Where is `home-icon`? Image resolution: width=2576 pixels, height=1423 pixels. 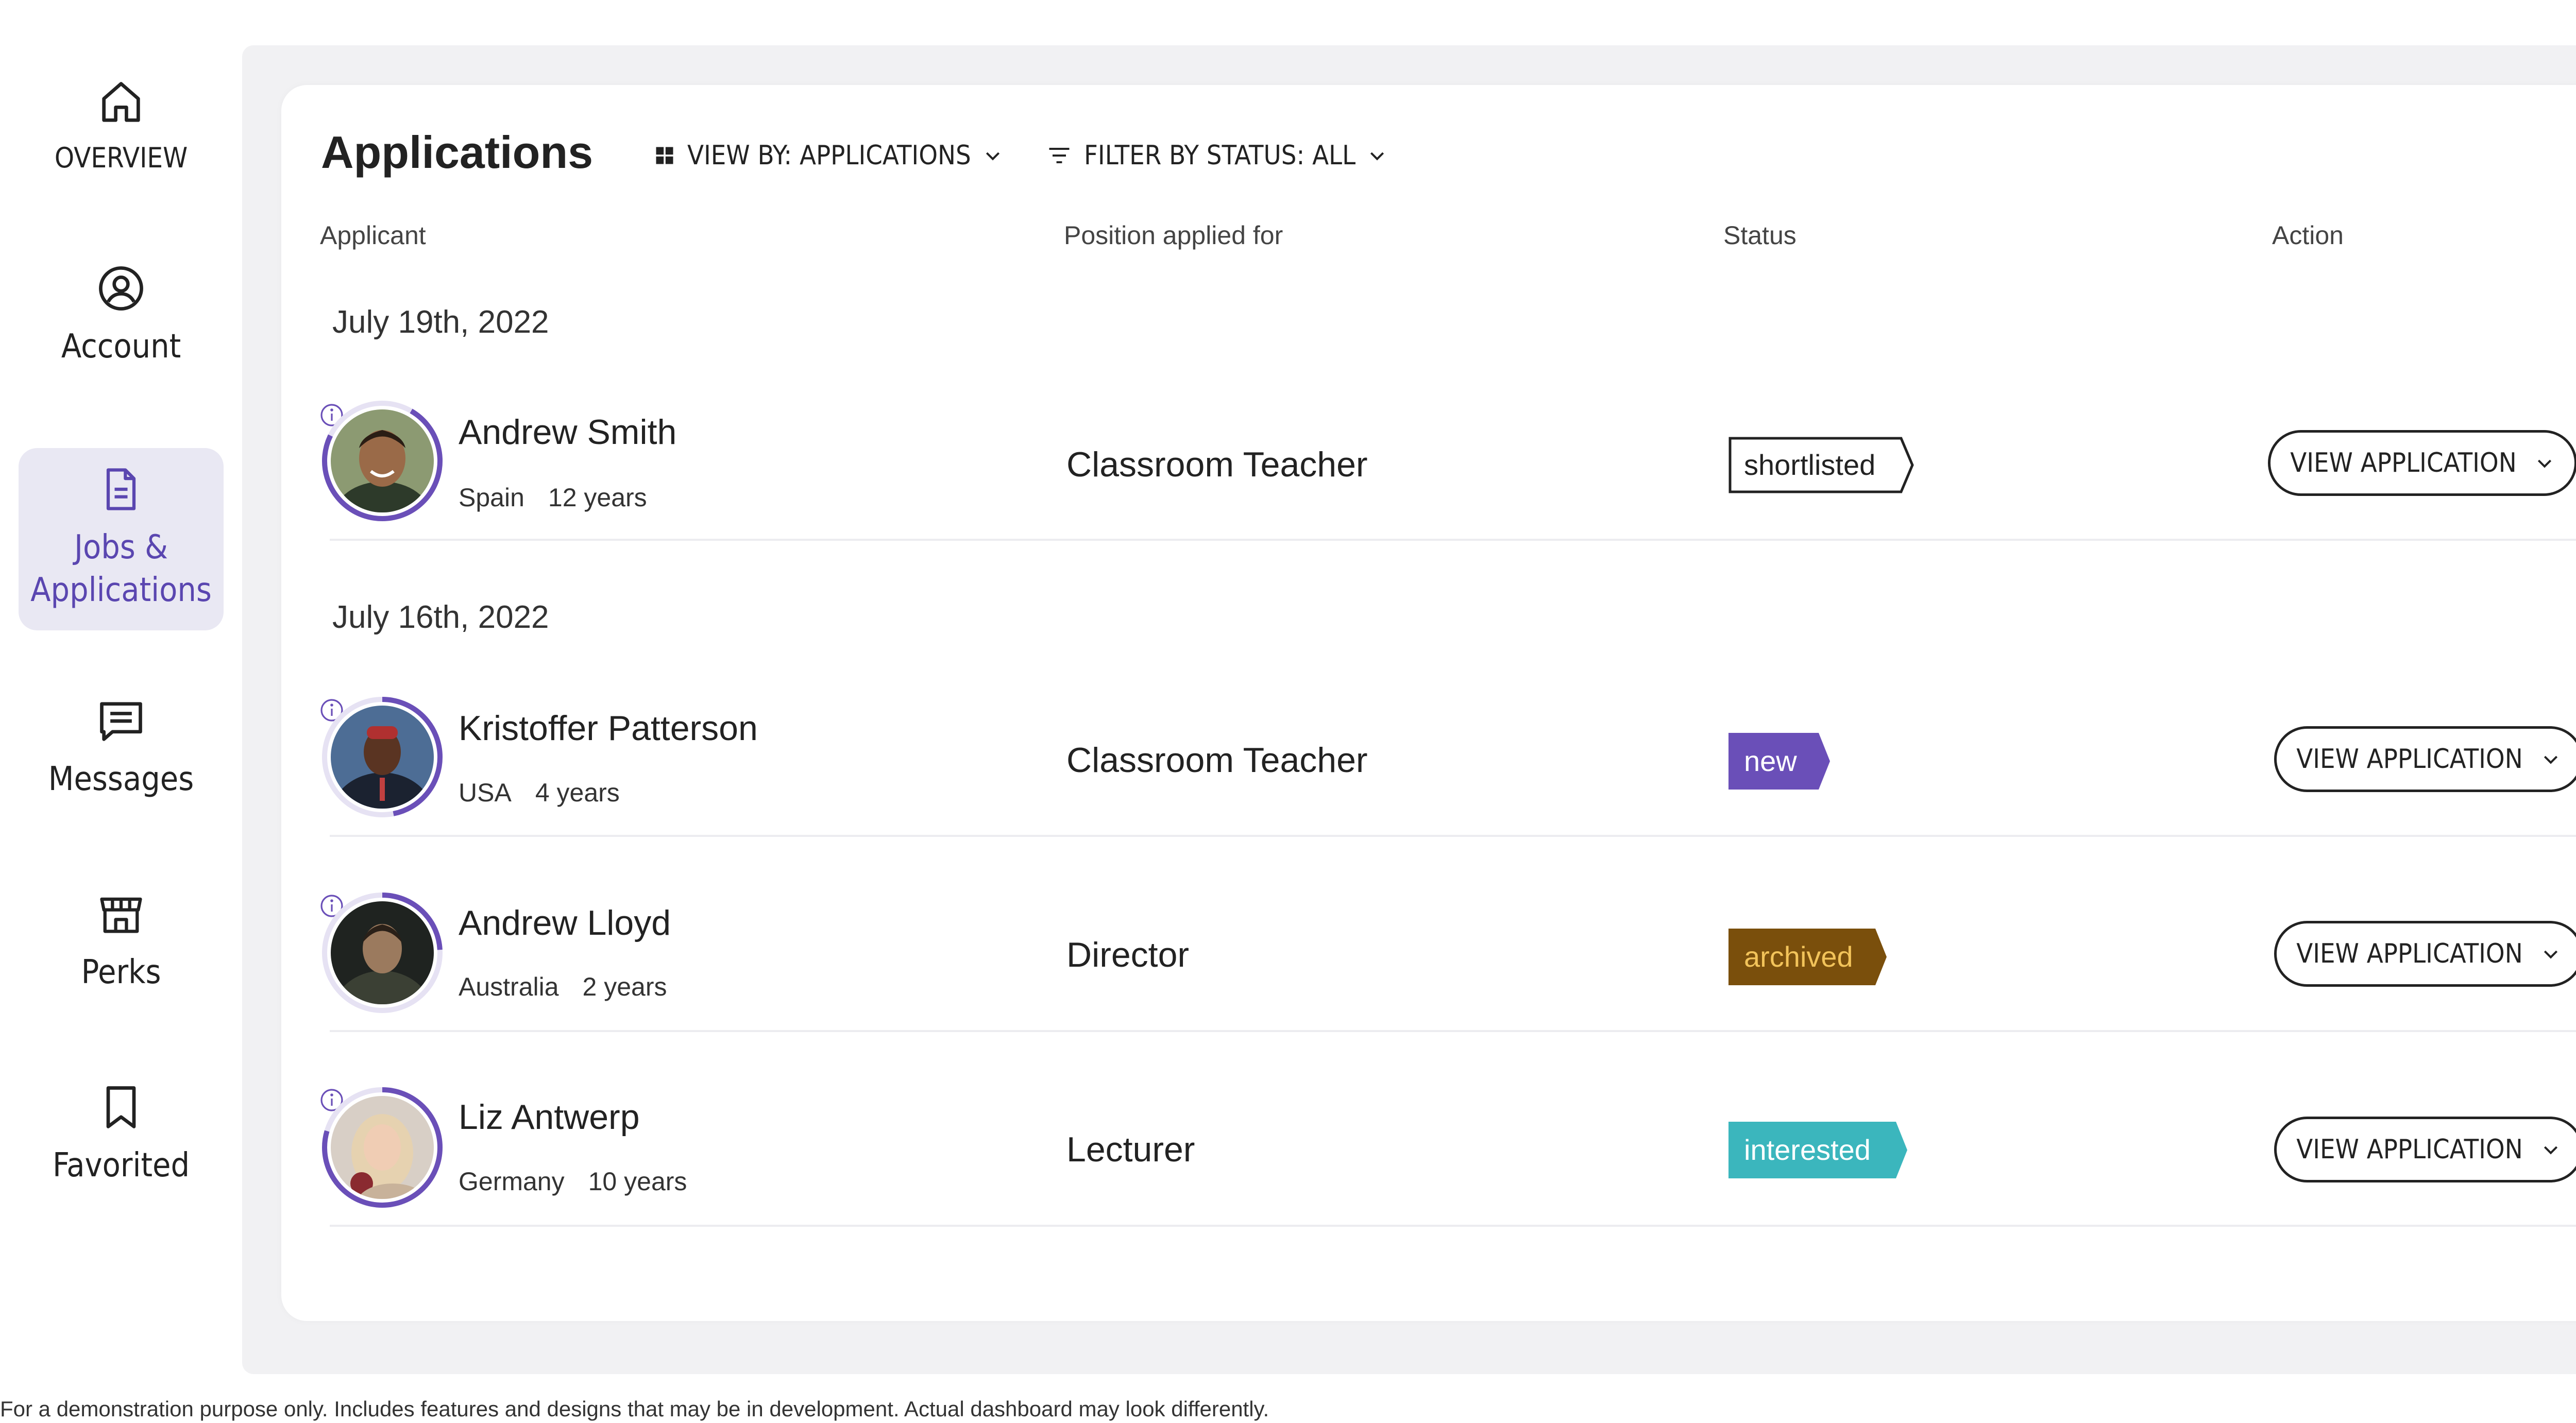 home-icon is located at coordinates (121, 102).